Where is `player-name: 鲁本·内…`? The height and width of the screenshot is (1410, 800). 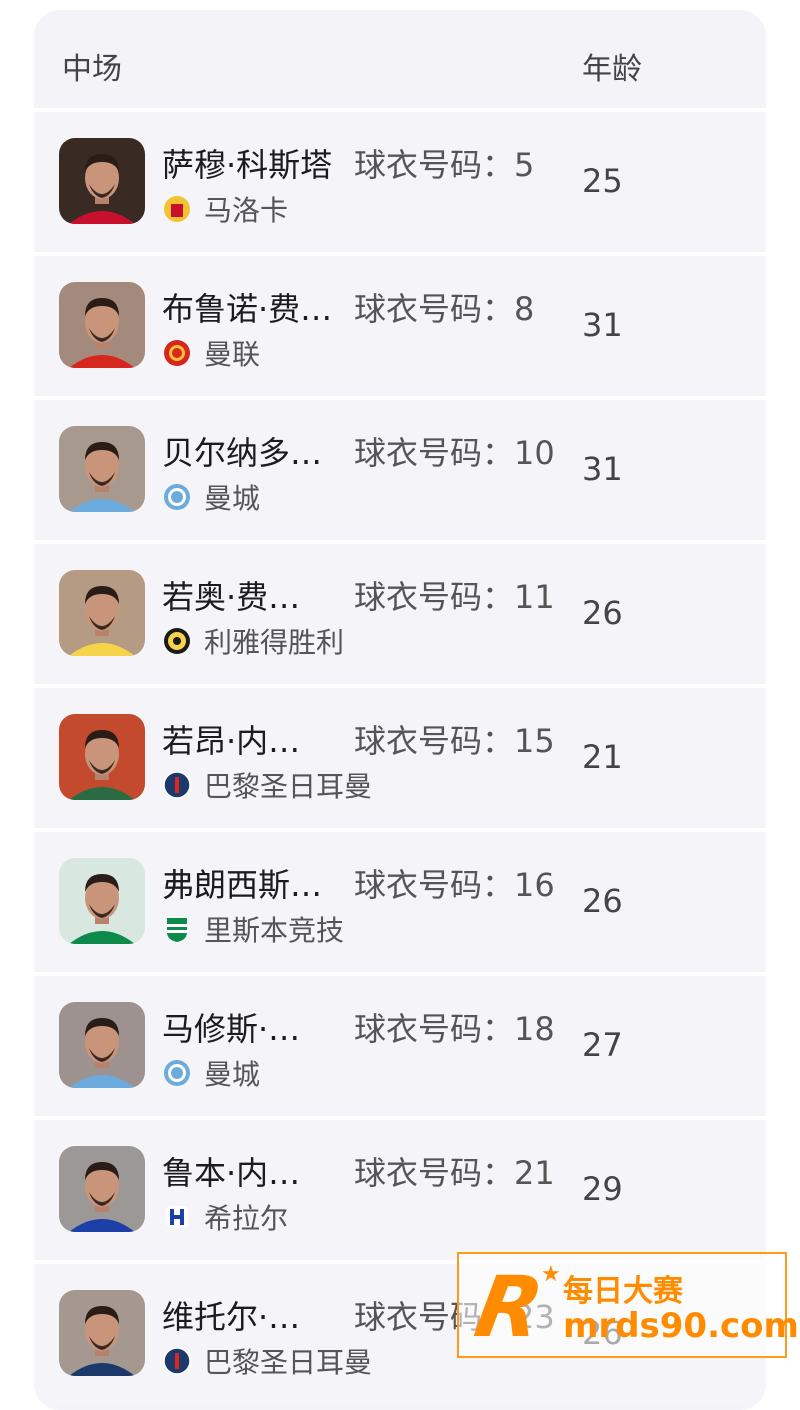 player-name: 鲁本·内… is located at coordinates (231, 1173).